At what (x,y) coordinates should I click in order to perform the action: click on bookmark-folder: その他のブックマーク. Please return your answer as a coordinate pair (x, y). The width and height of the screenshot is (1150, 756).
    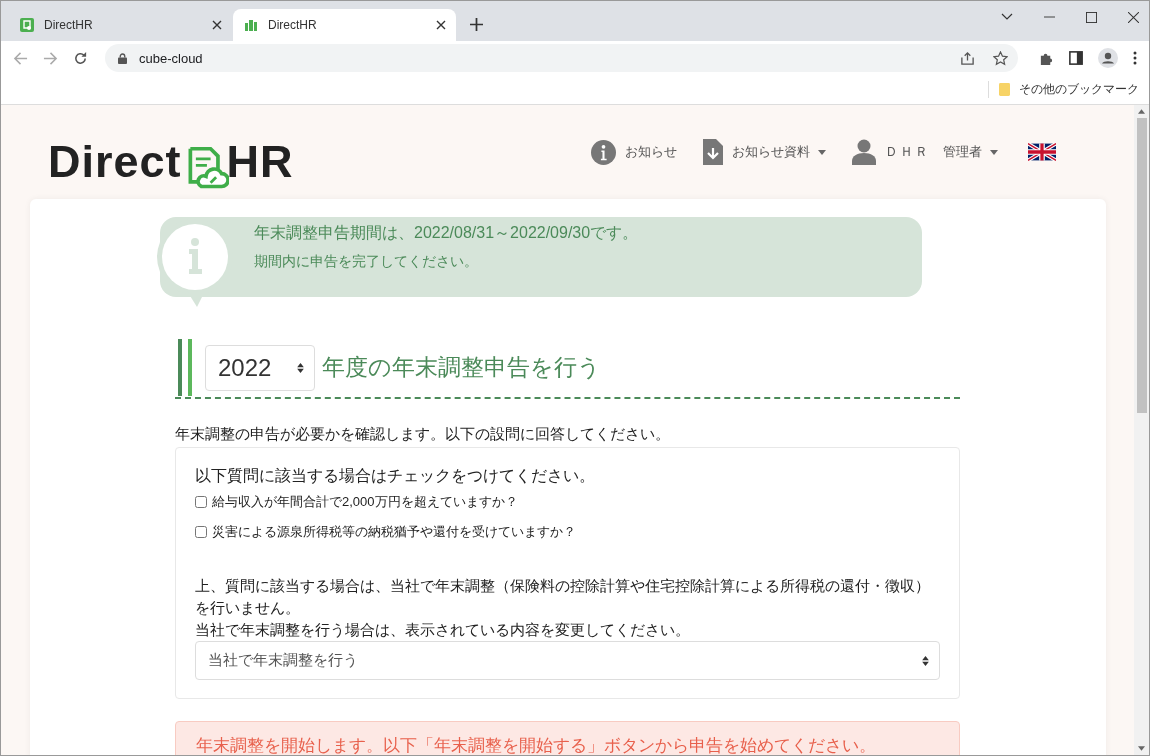
    Looking at the image, I should click on (1063, 89).